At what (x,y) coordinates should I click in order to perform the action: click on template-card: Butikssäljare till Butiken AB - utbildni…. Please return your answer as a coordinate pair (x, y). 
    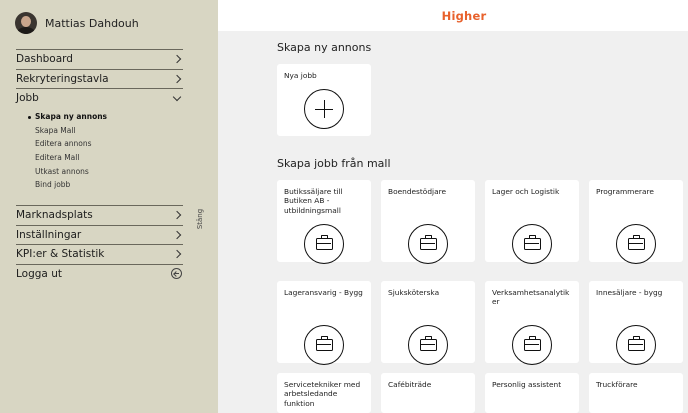
    Looking at the image, I should click on (324, 222).